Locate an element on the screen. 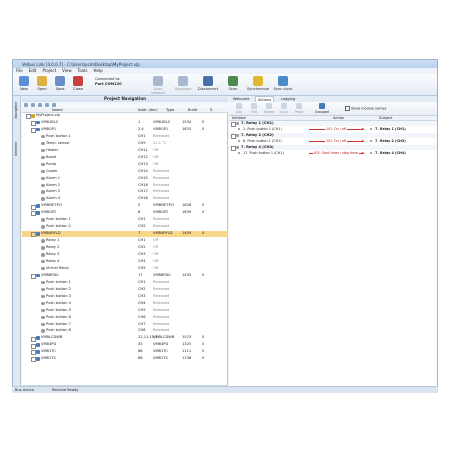 The image size is (450, 450). row-c3: 1136 is located at coordinates (187, 358).